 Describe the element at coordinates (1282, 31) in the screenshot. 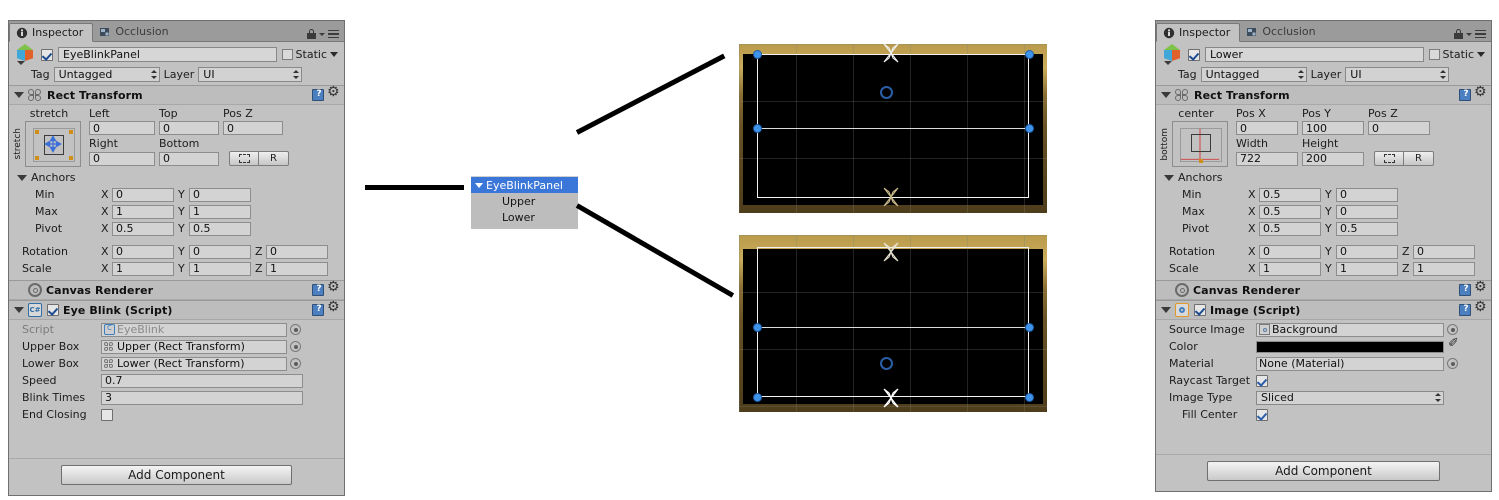

I see `tab-occlusion-right: Occlusion` at that location.